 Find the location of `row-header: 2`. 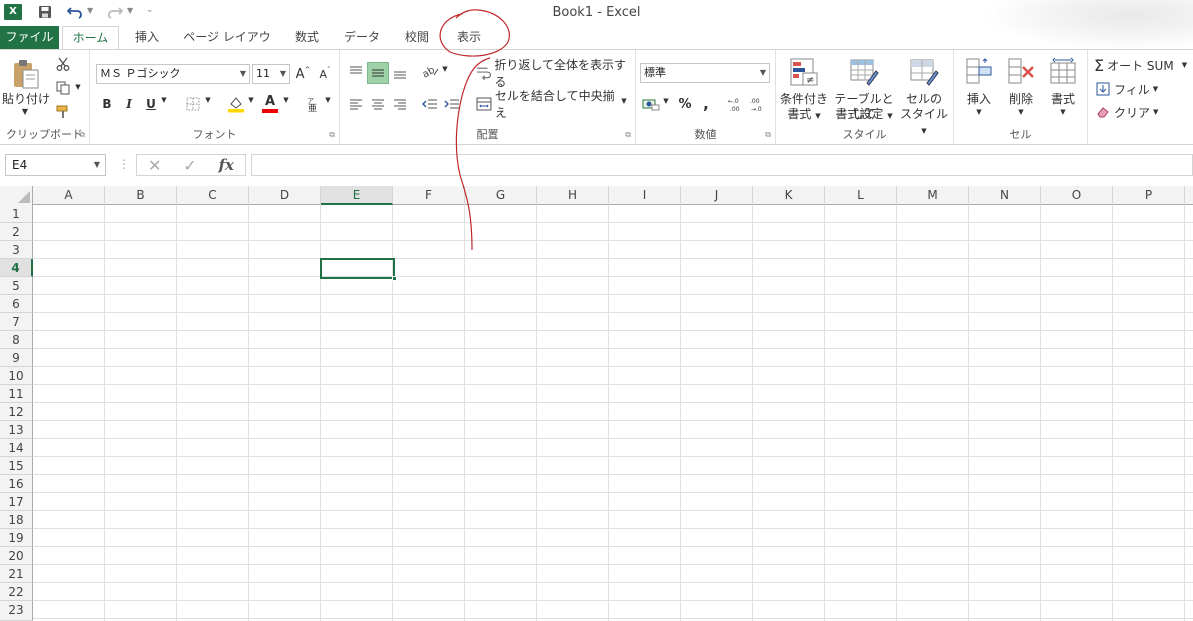

row-header: 2 is located at coordinates (16, 232).